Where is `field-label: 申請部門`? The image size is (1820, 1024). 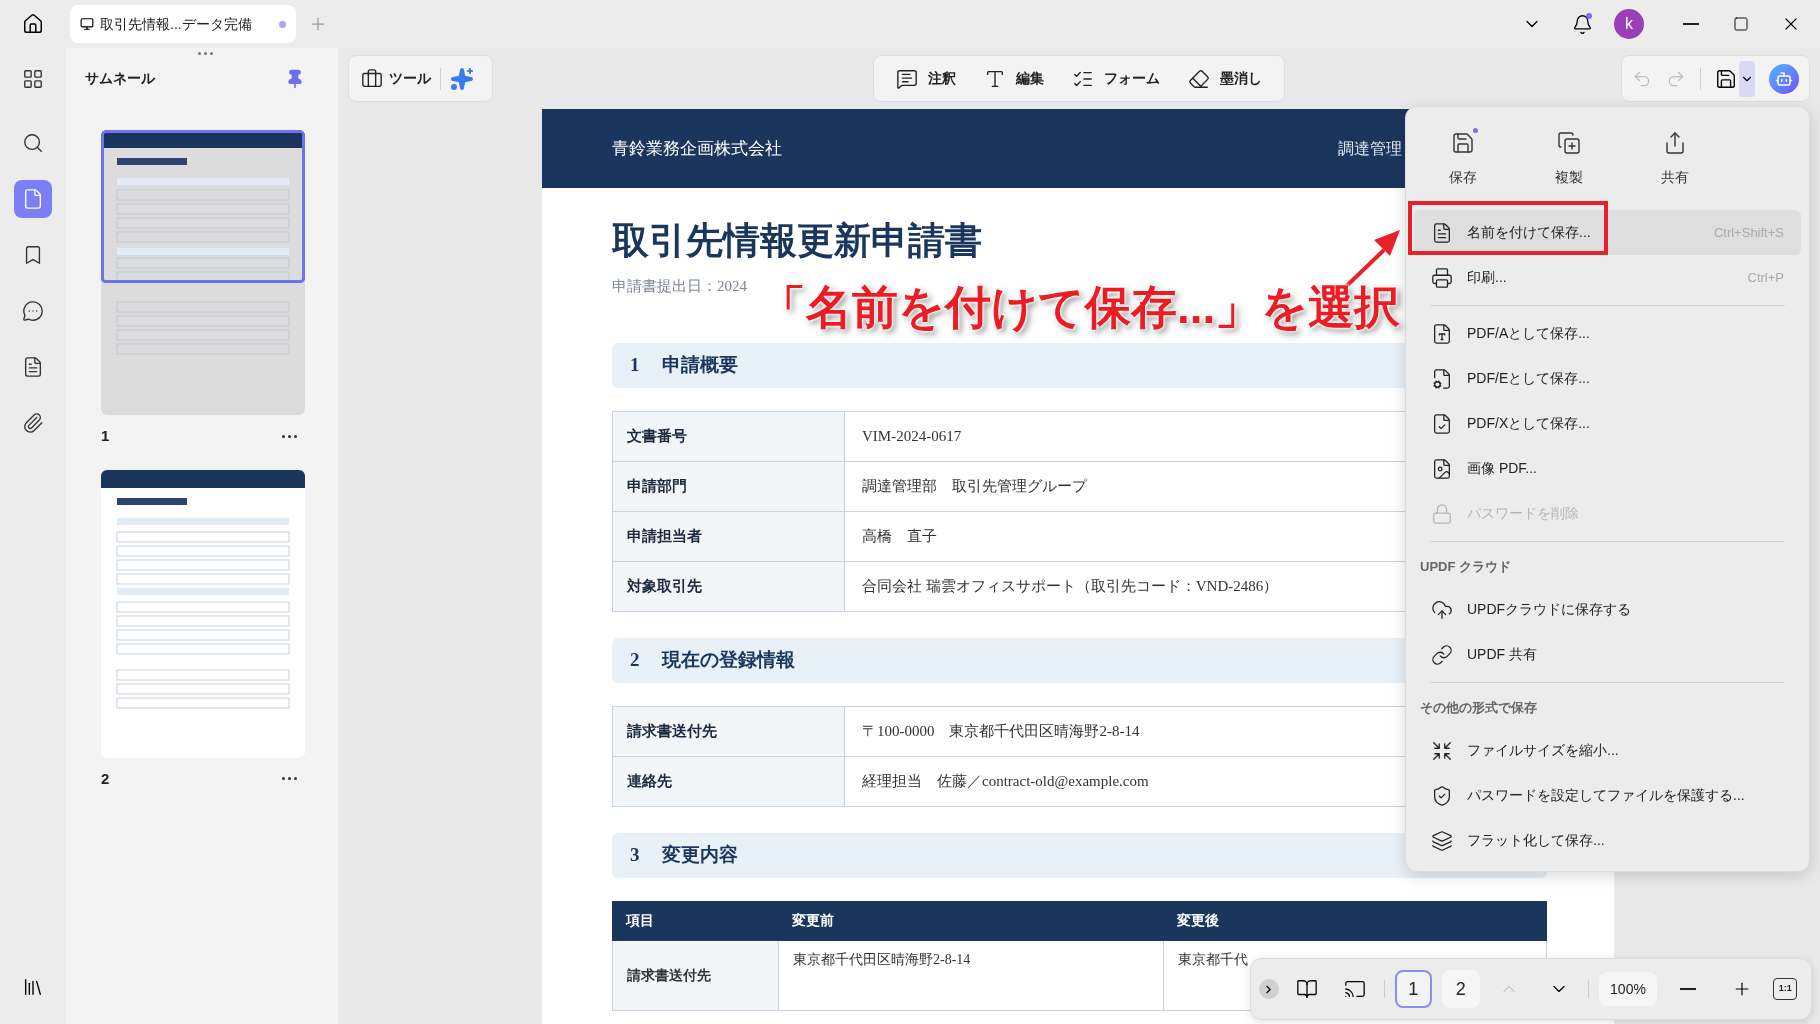 field-label: 申請部門 is located at coordinates (729, 486).